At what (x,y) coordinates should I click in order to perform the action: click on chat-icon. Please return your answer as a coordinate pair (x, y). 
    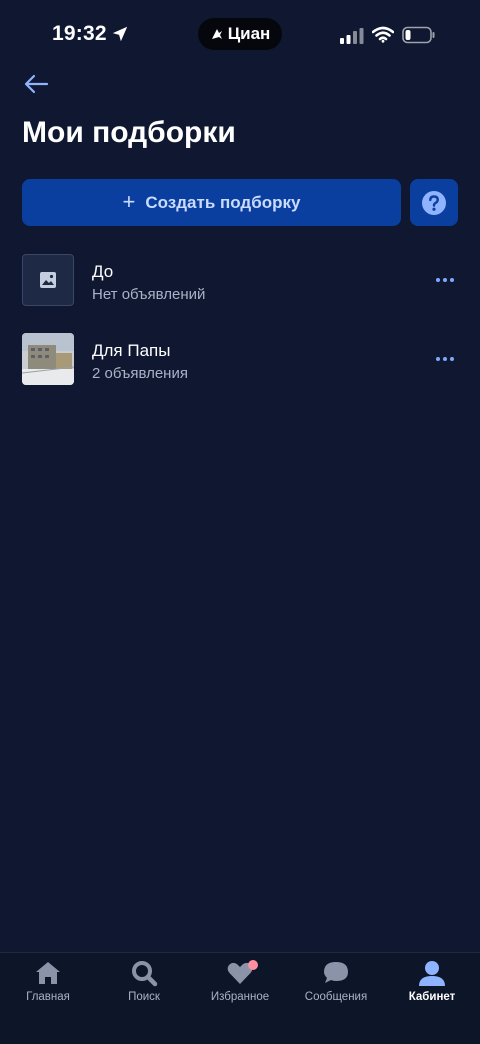
    Looking at the image, I should click on (336, 972).